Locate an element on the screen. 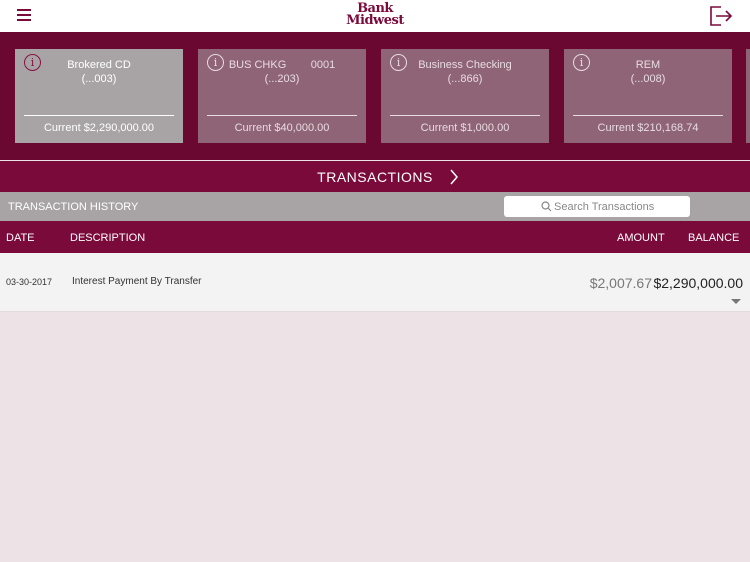 This screenshot has width=750, height=562. row-balance: $2,290,000.00 is located at coordinates (698, 283).